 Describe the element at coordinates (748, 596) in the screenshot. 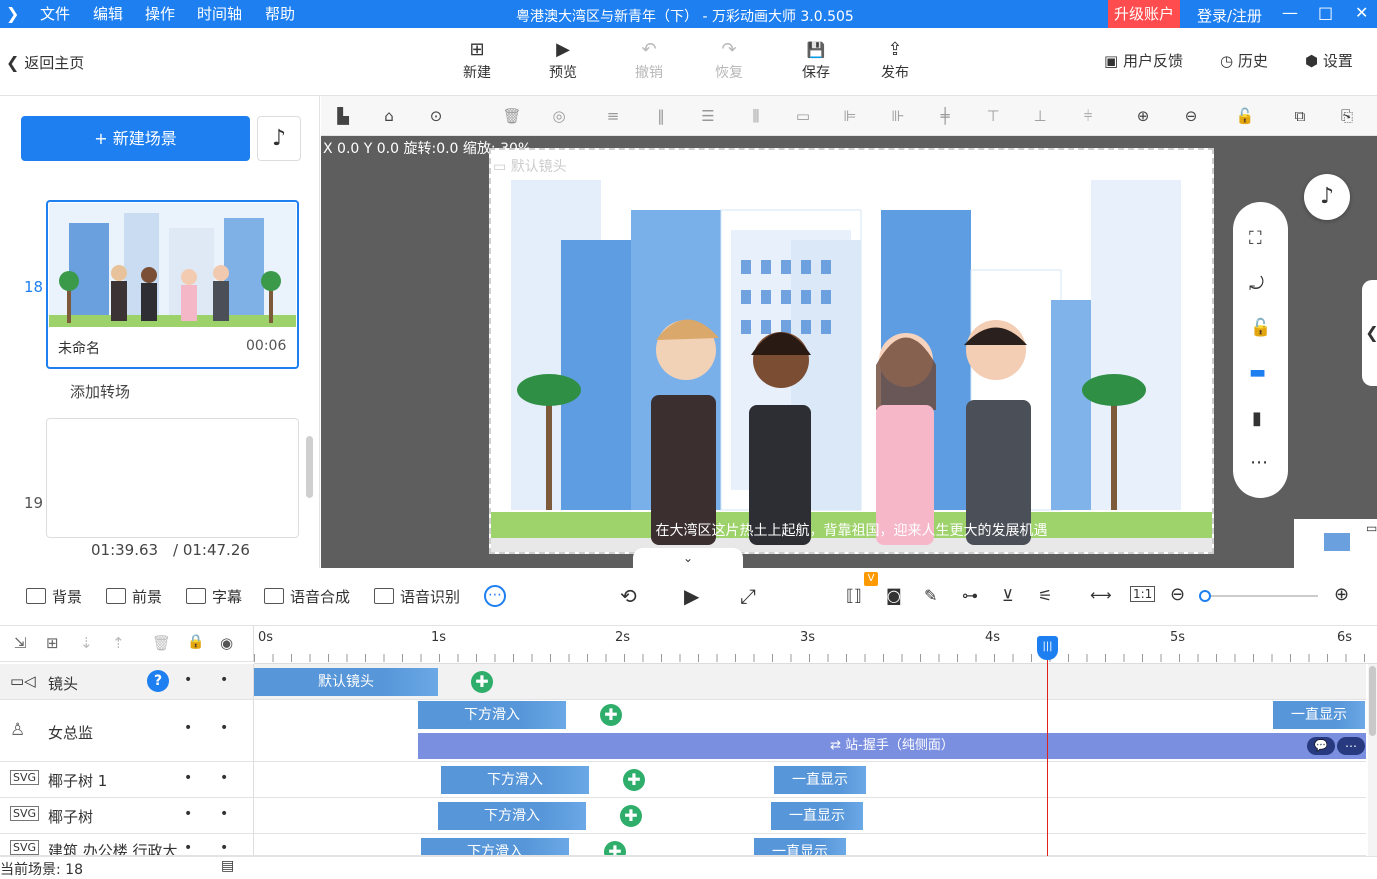

I see `fullscreen-icon: ⤢` at that location.